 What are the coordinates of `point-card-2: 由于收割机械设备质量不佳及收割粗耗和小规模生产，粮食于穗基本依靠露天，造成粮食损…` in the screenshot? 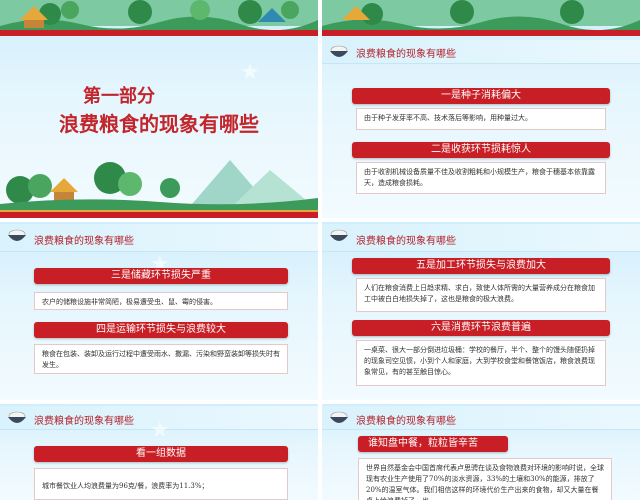 It's located at (481, 178).